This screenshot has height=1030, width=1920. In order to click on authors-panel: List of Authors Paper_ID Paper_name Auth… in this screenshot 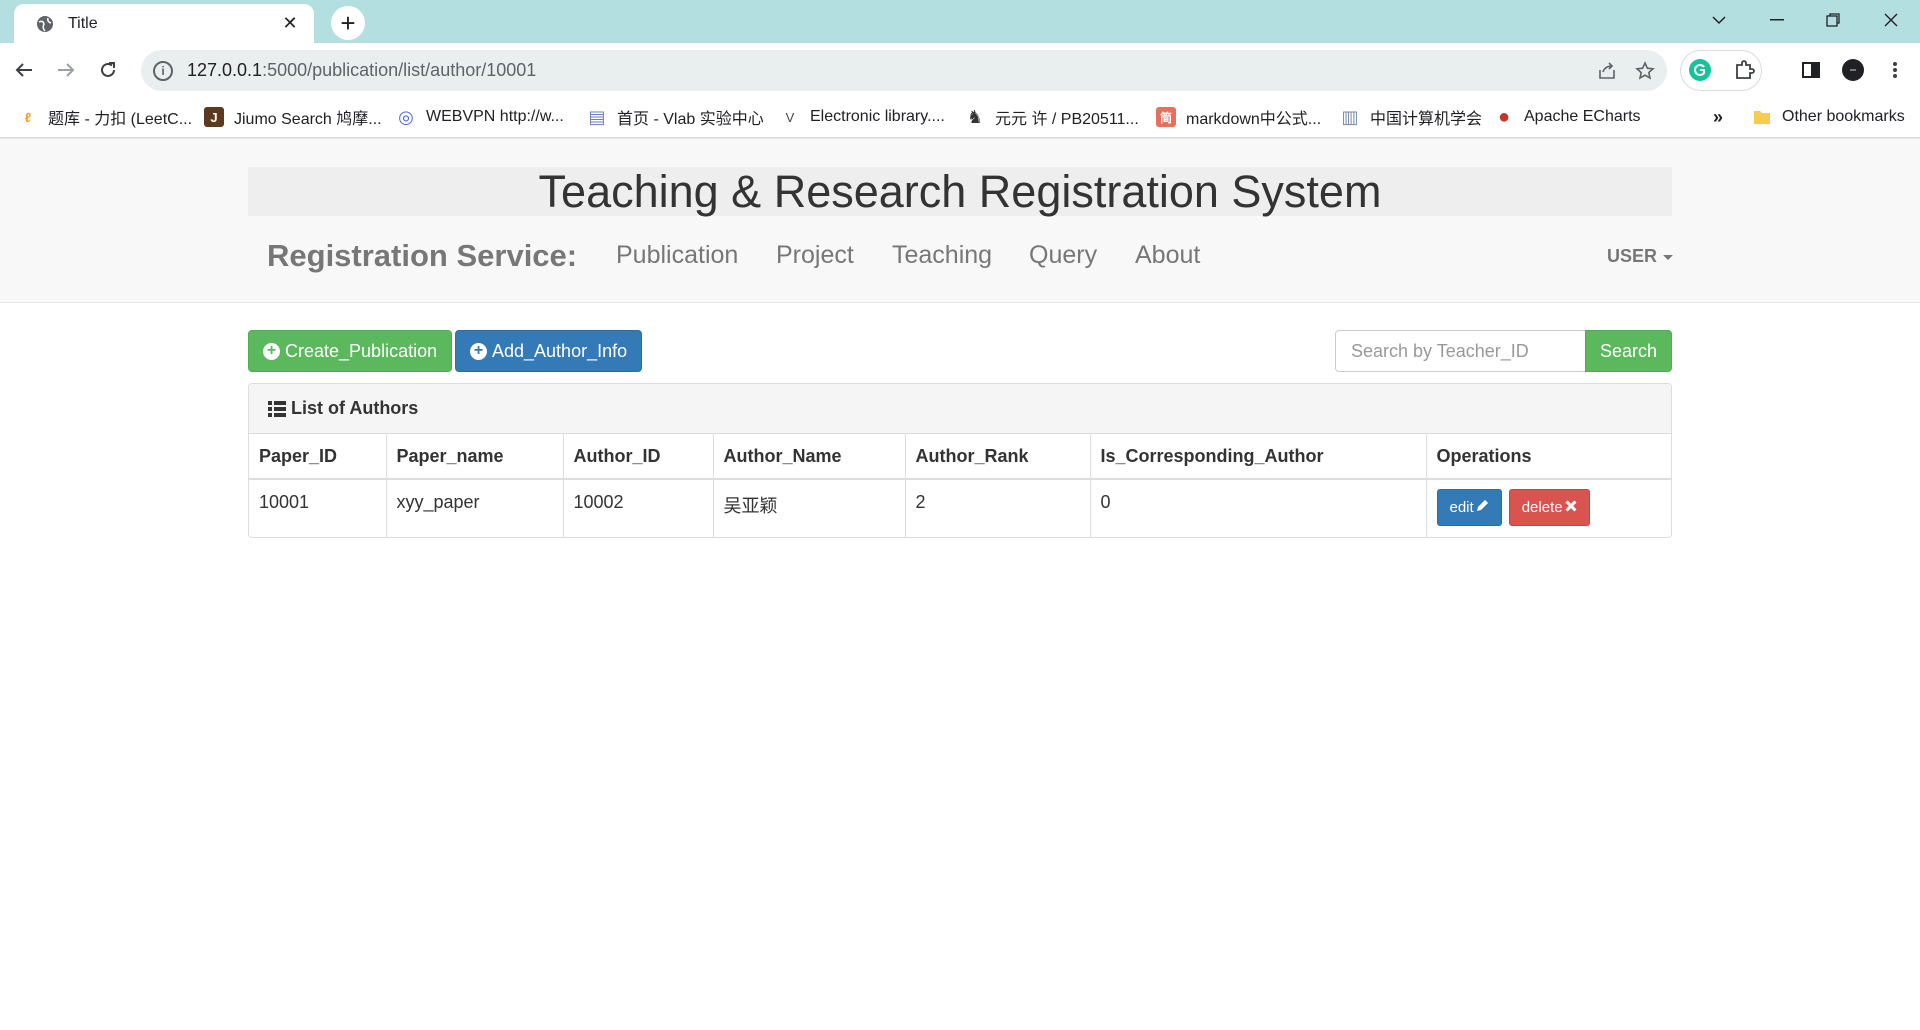, I will do `click(960, 460)`.